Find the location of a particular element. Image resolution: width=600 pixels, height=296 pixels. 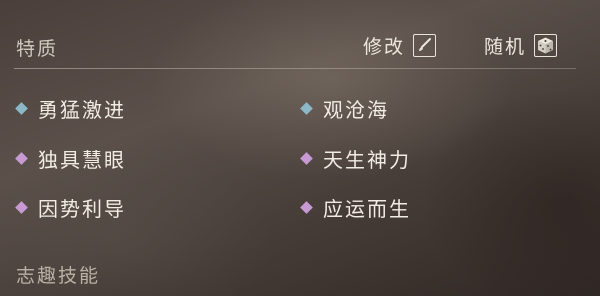

trait-name: 应运而生 is located at coordinates (367, 209).